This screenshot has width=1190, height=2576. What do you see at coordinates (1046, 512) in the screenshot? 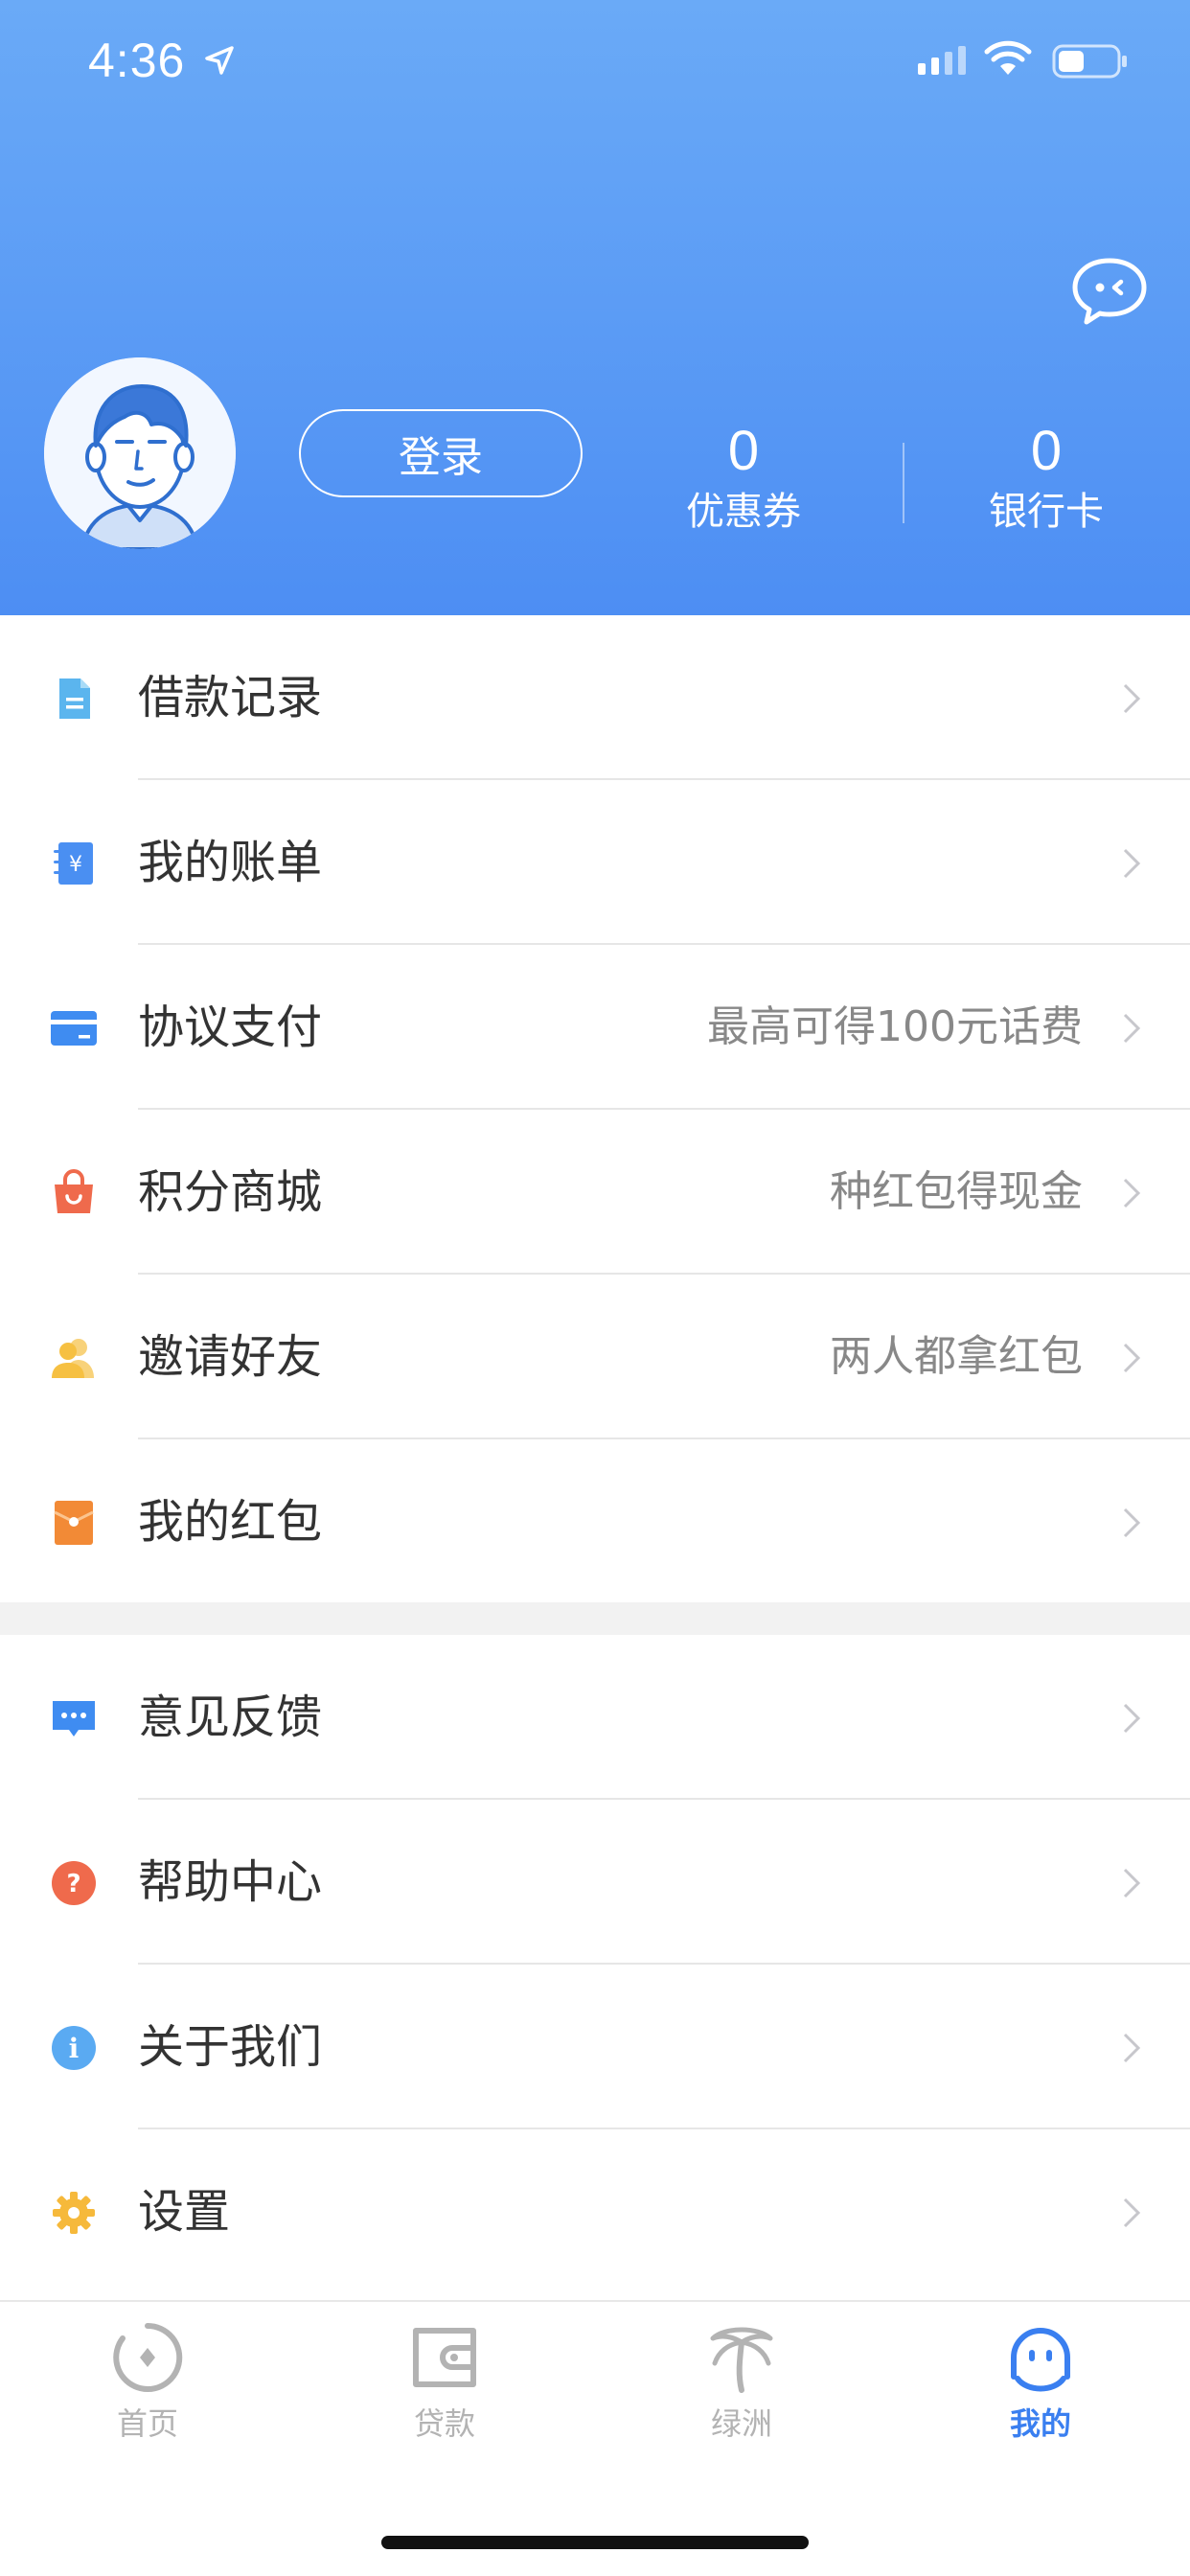
I see `bankcard-label: 银行卡` at bounding box center [1046, 512].